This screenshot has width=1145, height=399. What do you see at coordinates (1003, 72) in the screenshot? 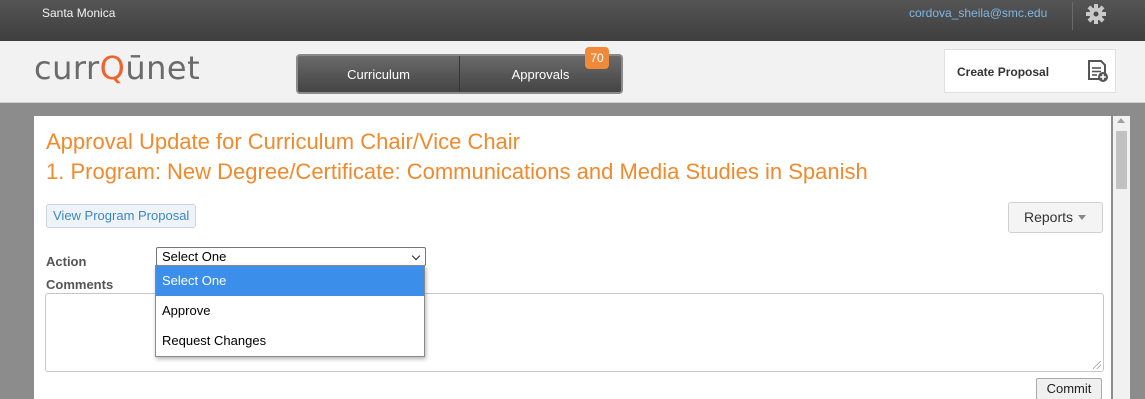
I see `create-proposal-label: Create Proposal` at bounding box center [1003, 72].